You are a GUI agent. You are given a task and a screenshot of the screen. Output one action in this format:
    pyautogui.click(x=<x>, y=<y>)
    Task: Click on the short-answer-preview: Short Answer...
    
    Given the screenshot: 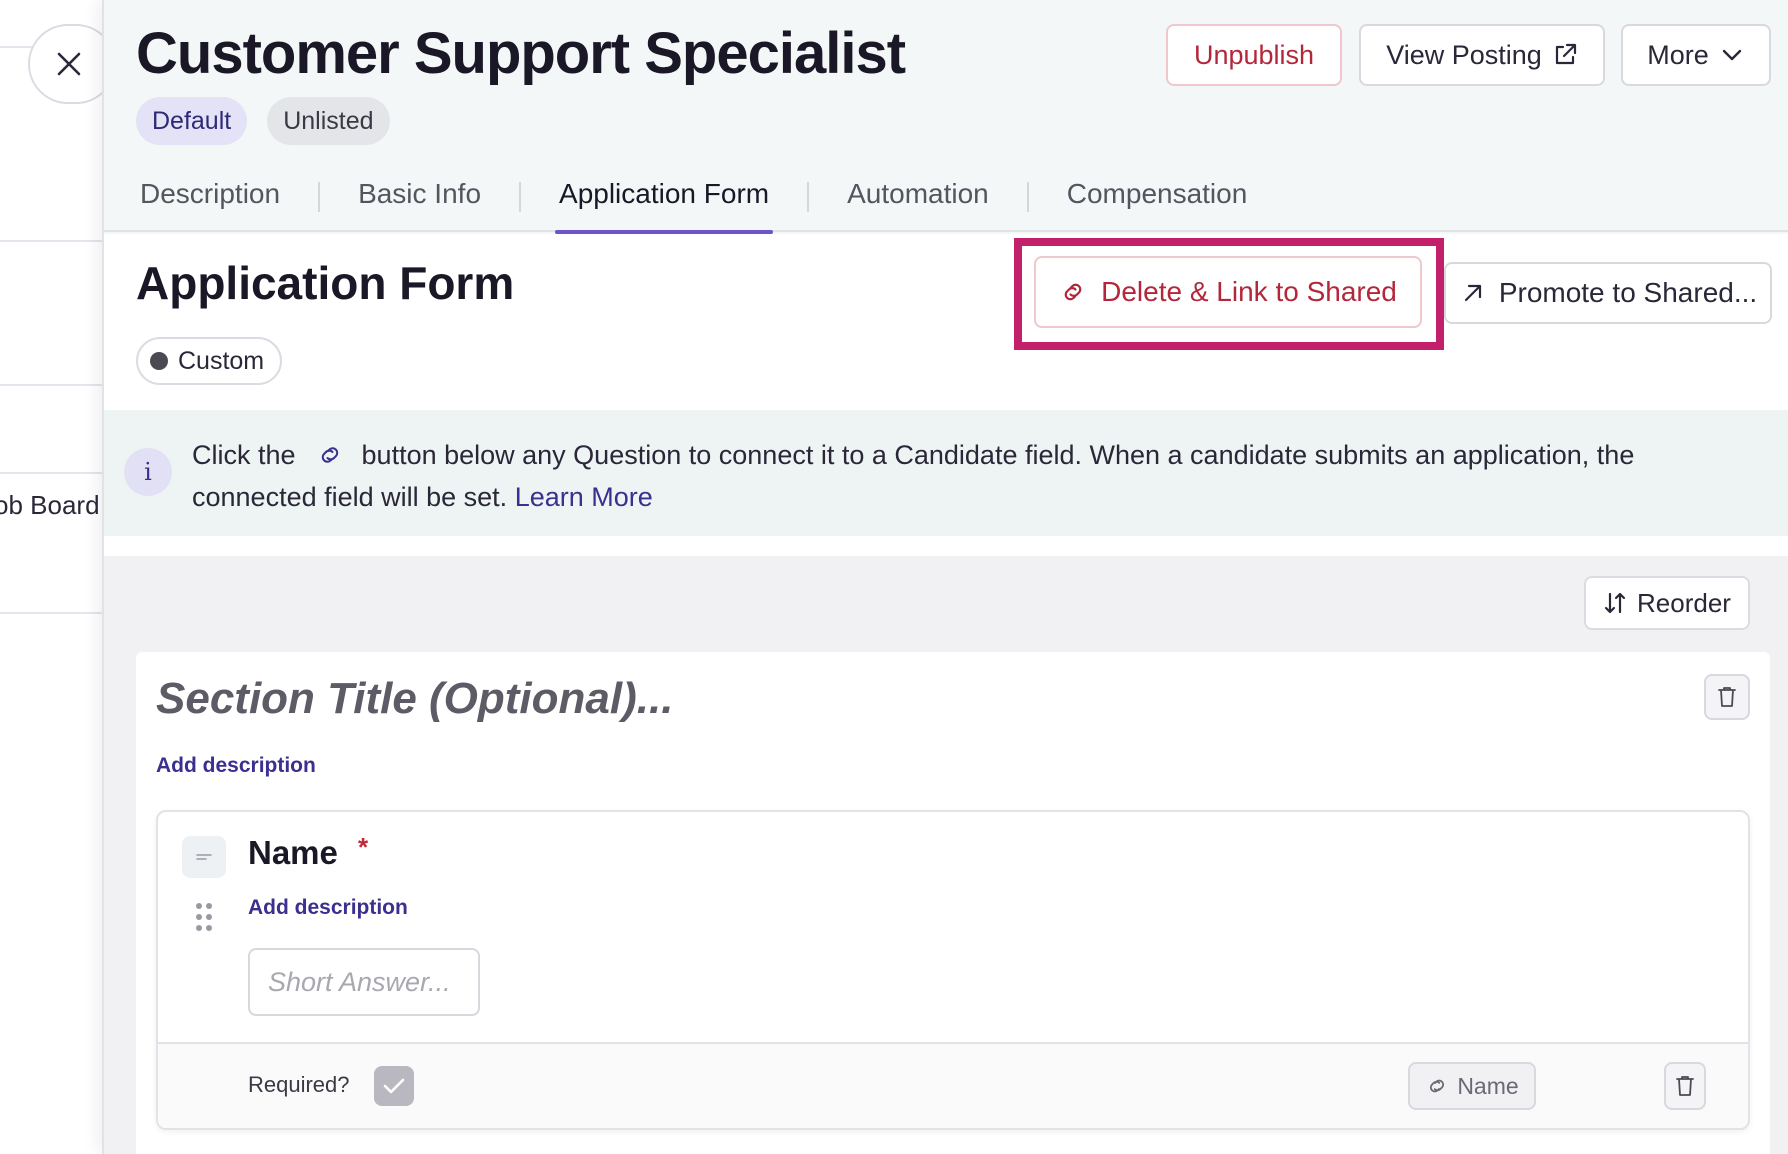 What is the action you would take?
    pyautogui.click(x=364, y=982)
    